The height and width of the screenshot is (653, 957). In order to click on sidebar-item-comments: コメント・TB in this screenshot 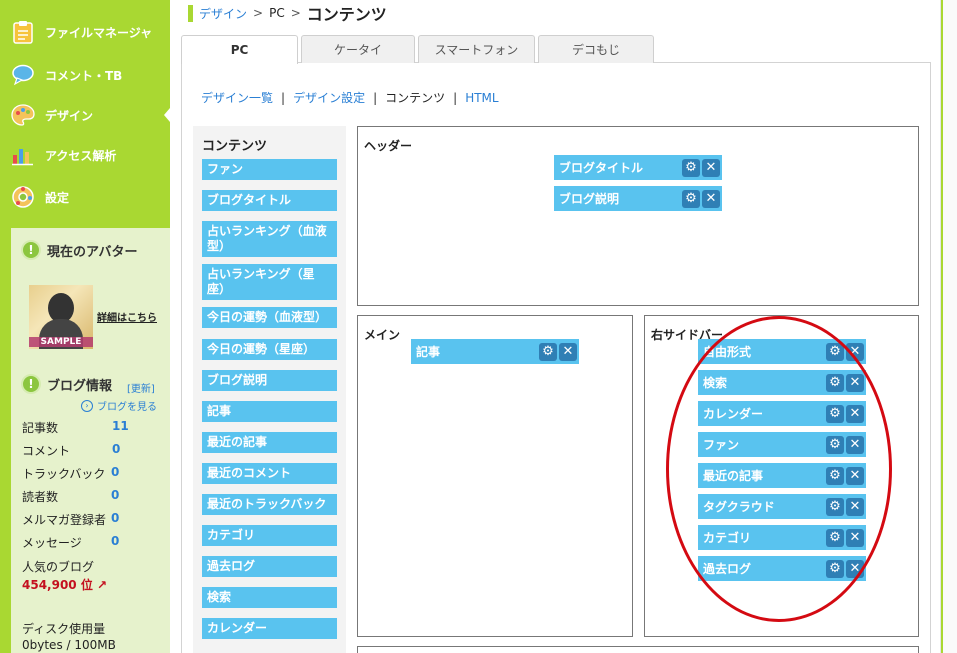, I will do `click(85, 75)`.